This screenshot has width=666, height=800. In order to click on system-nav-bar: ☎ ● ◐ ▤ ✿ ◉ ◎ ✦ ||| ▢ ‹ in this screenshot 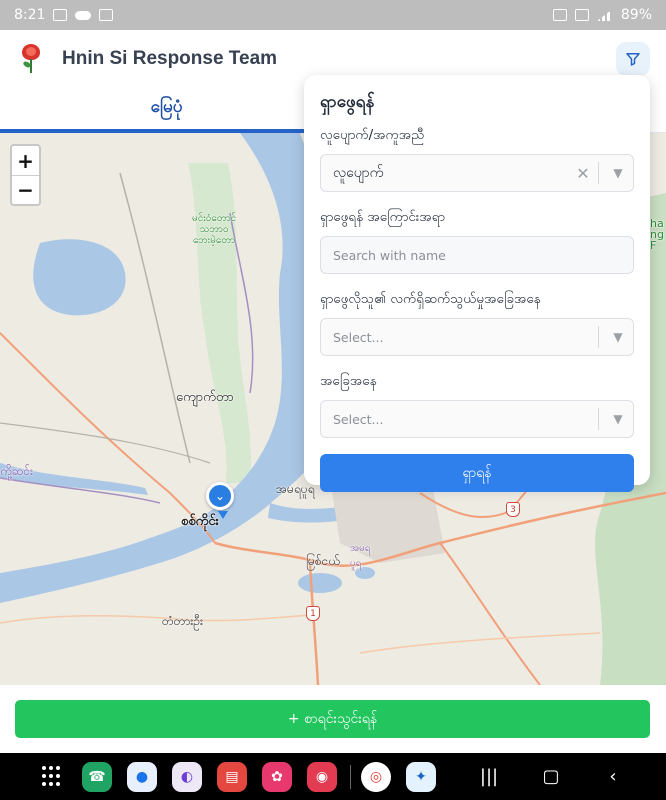, I will do `click(333, 776)`.